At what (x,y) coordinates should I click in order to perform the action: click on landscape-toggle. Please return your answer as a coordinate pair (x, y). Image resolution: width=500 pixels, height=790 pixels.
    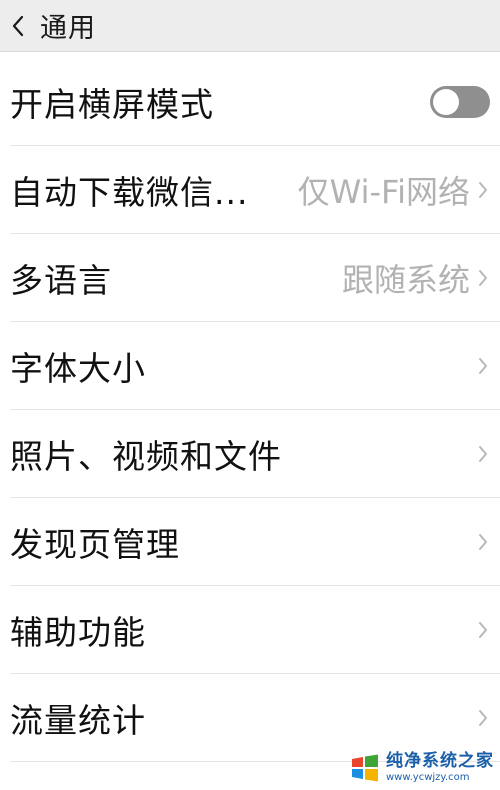
    Looking at the image, I should click on (460, 101).